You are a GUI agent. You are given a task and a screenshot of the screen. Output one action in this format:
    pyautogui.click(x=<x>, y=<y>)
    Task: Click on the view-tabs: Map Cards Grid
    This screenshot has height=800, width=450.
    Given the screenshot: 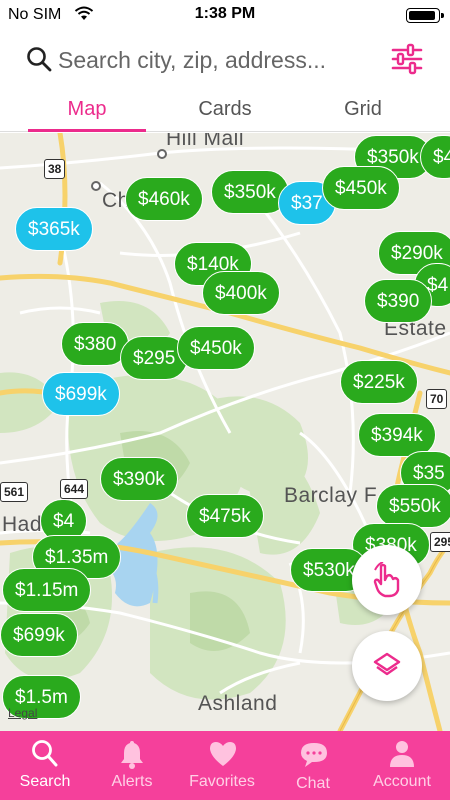 What is the action you would take?
    pyautogui.click(x=225, y=111)
    